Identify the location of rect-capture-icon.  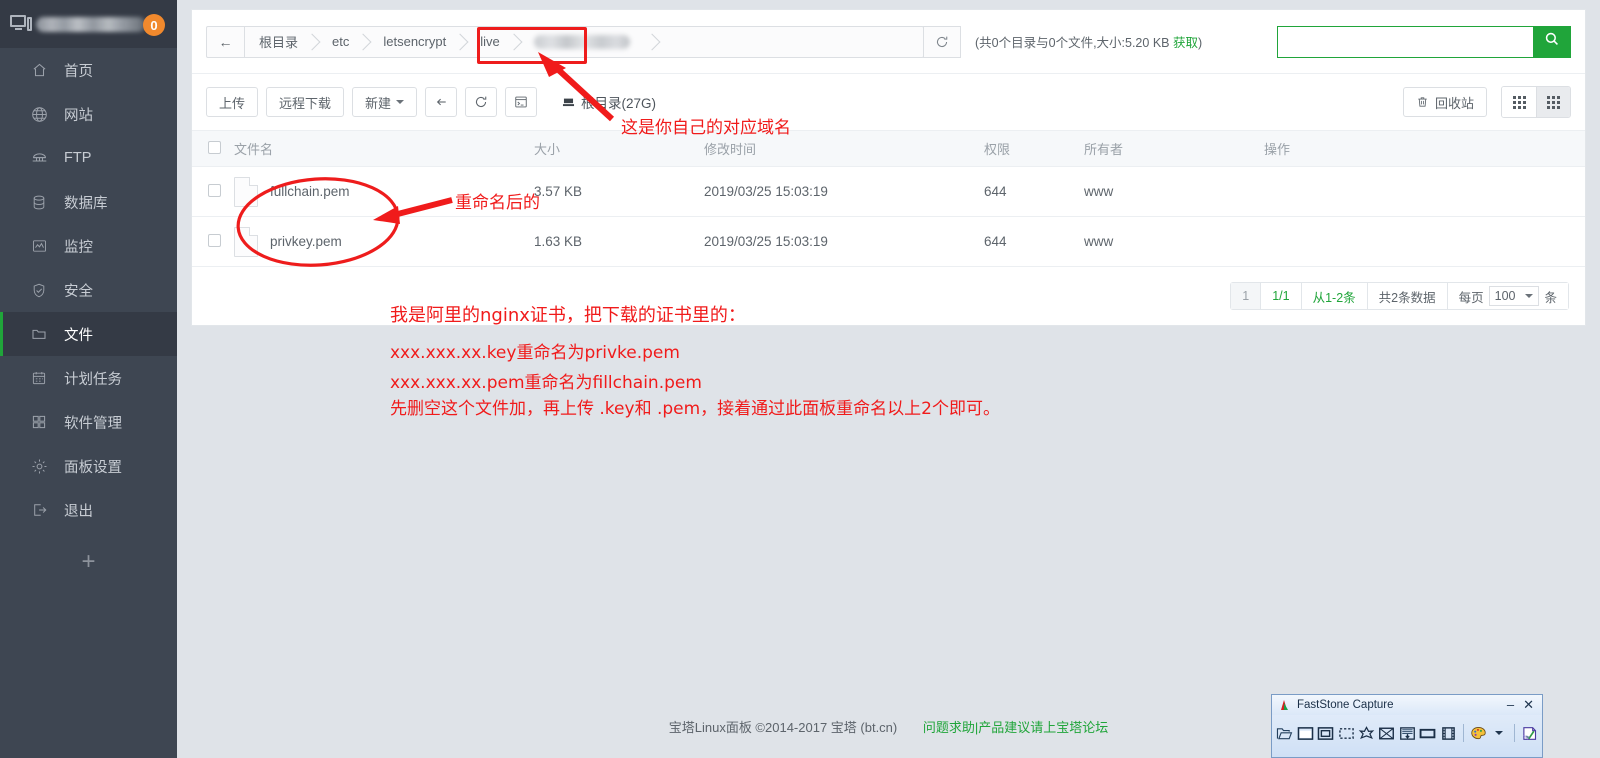
(1345, 733).